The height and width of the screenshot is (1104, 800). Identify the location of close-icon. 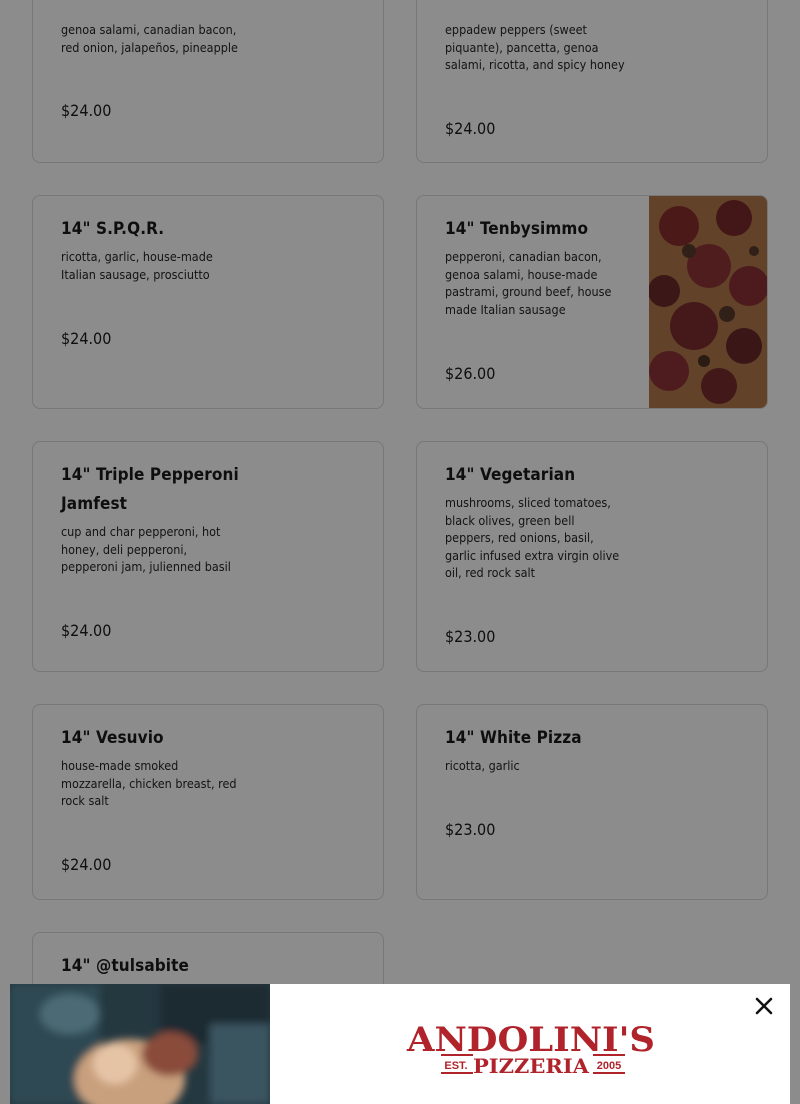
(764, 1006).